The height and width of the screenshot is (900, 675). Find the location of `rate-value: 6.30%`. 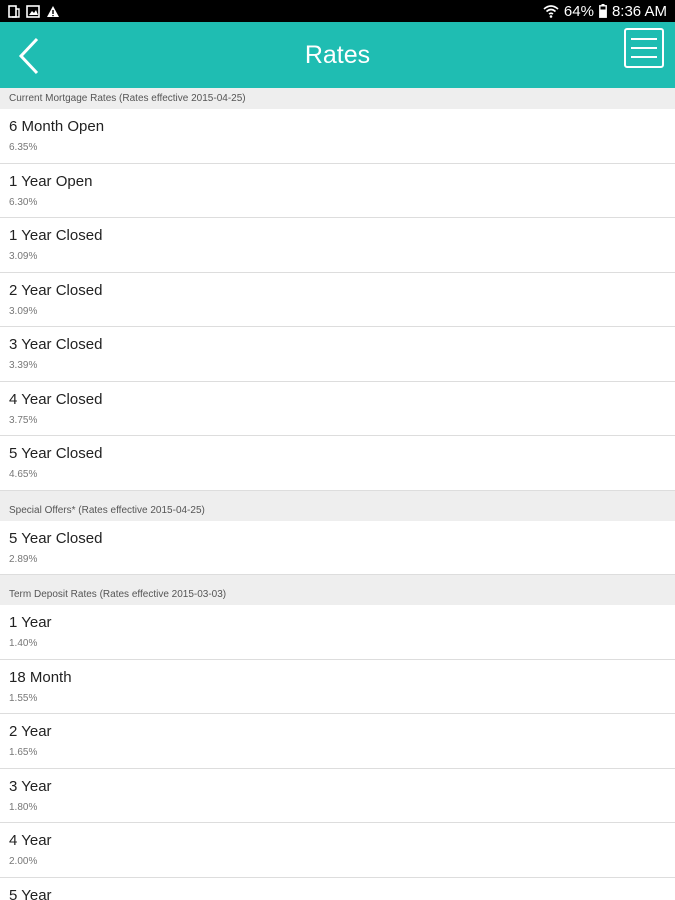

rate-value: 6.30% is located at coordinates (23, 202).